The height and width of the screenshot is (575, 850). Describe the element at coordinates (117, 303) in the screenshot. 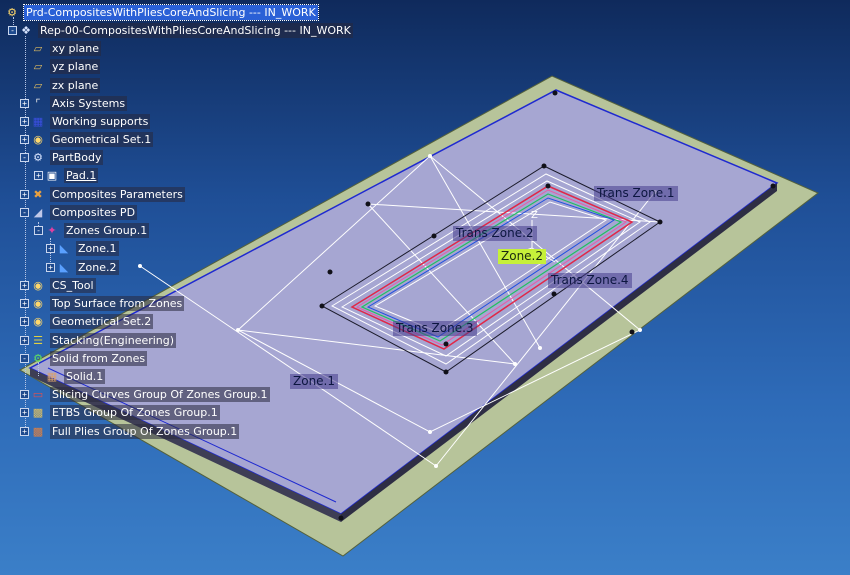

I see `tree-item-top-surface-label: Top Surface from Zones` at that location.